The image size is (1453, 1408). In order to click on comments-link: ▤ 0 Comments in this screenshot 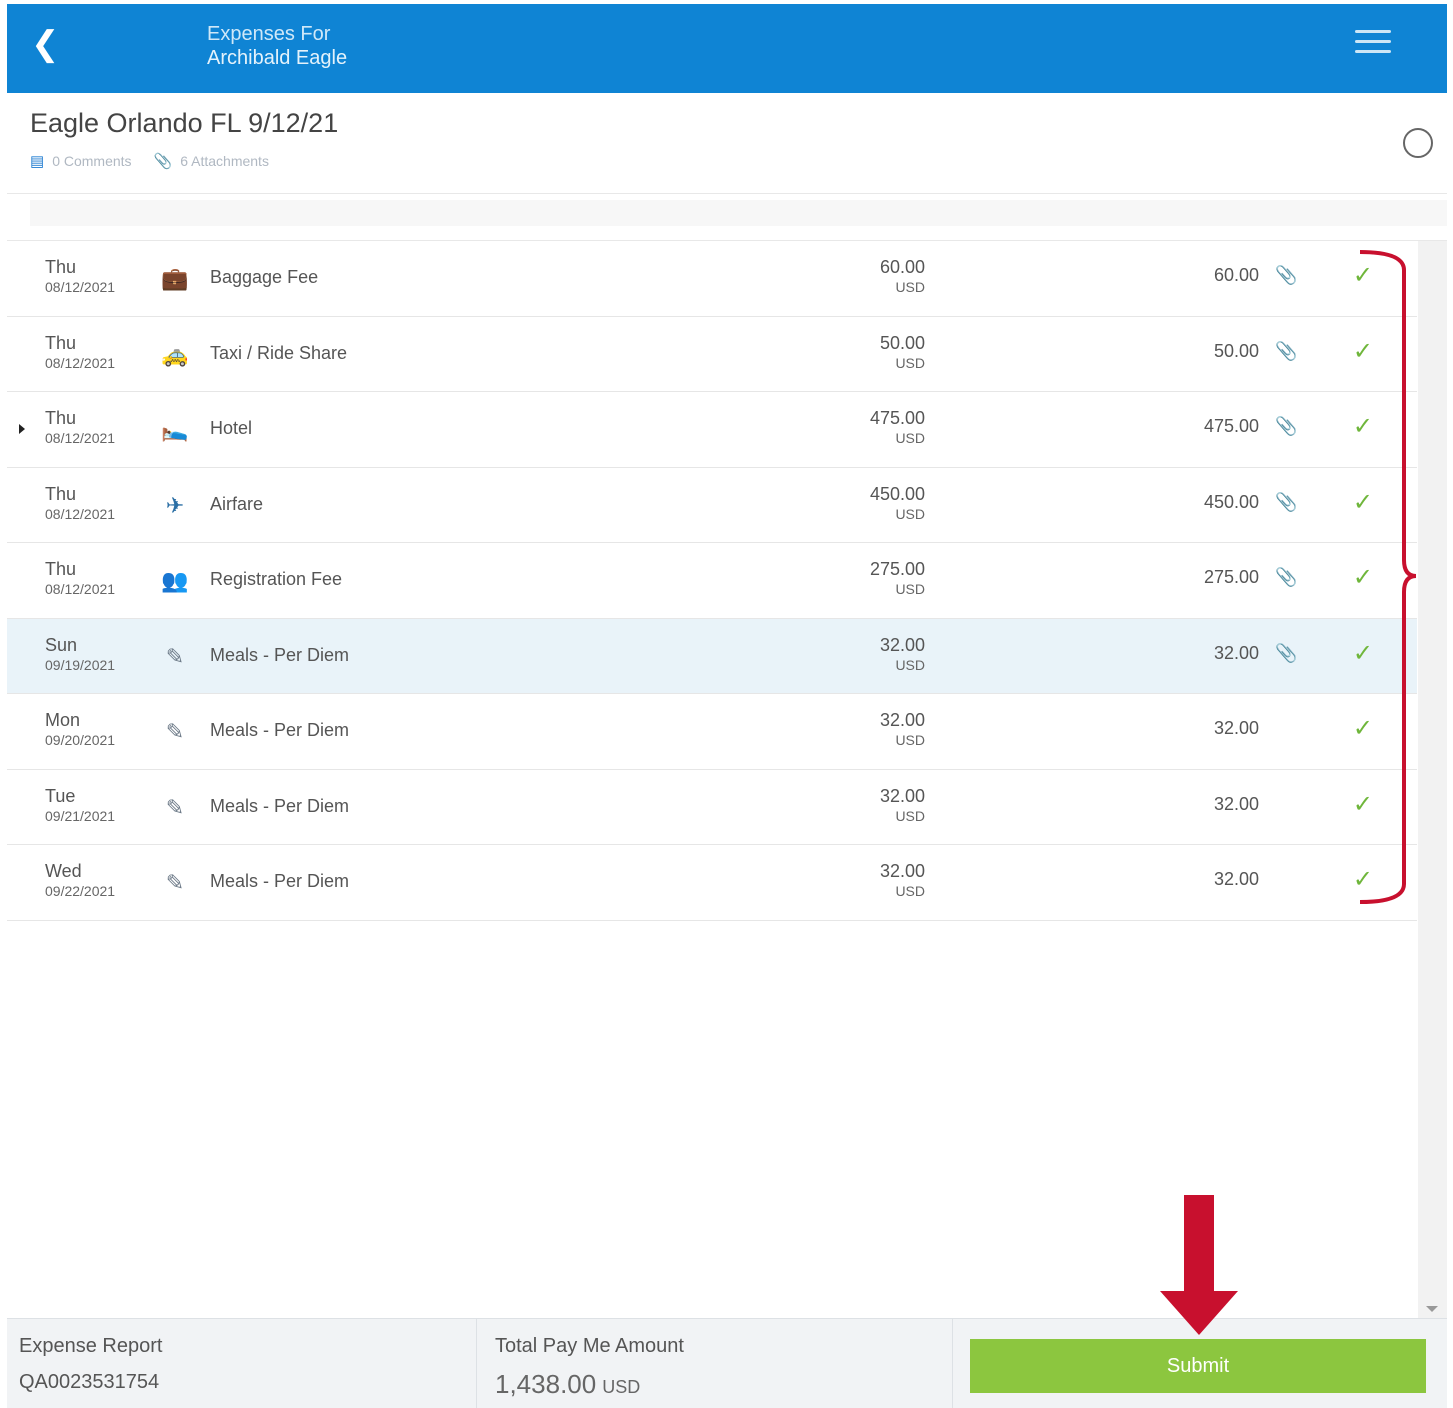, I will do `click(81, 161)`.